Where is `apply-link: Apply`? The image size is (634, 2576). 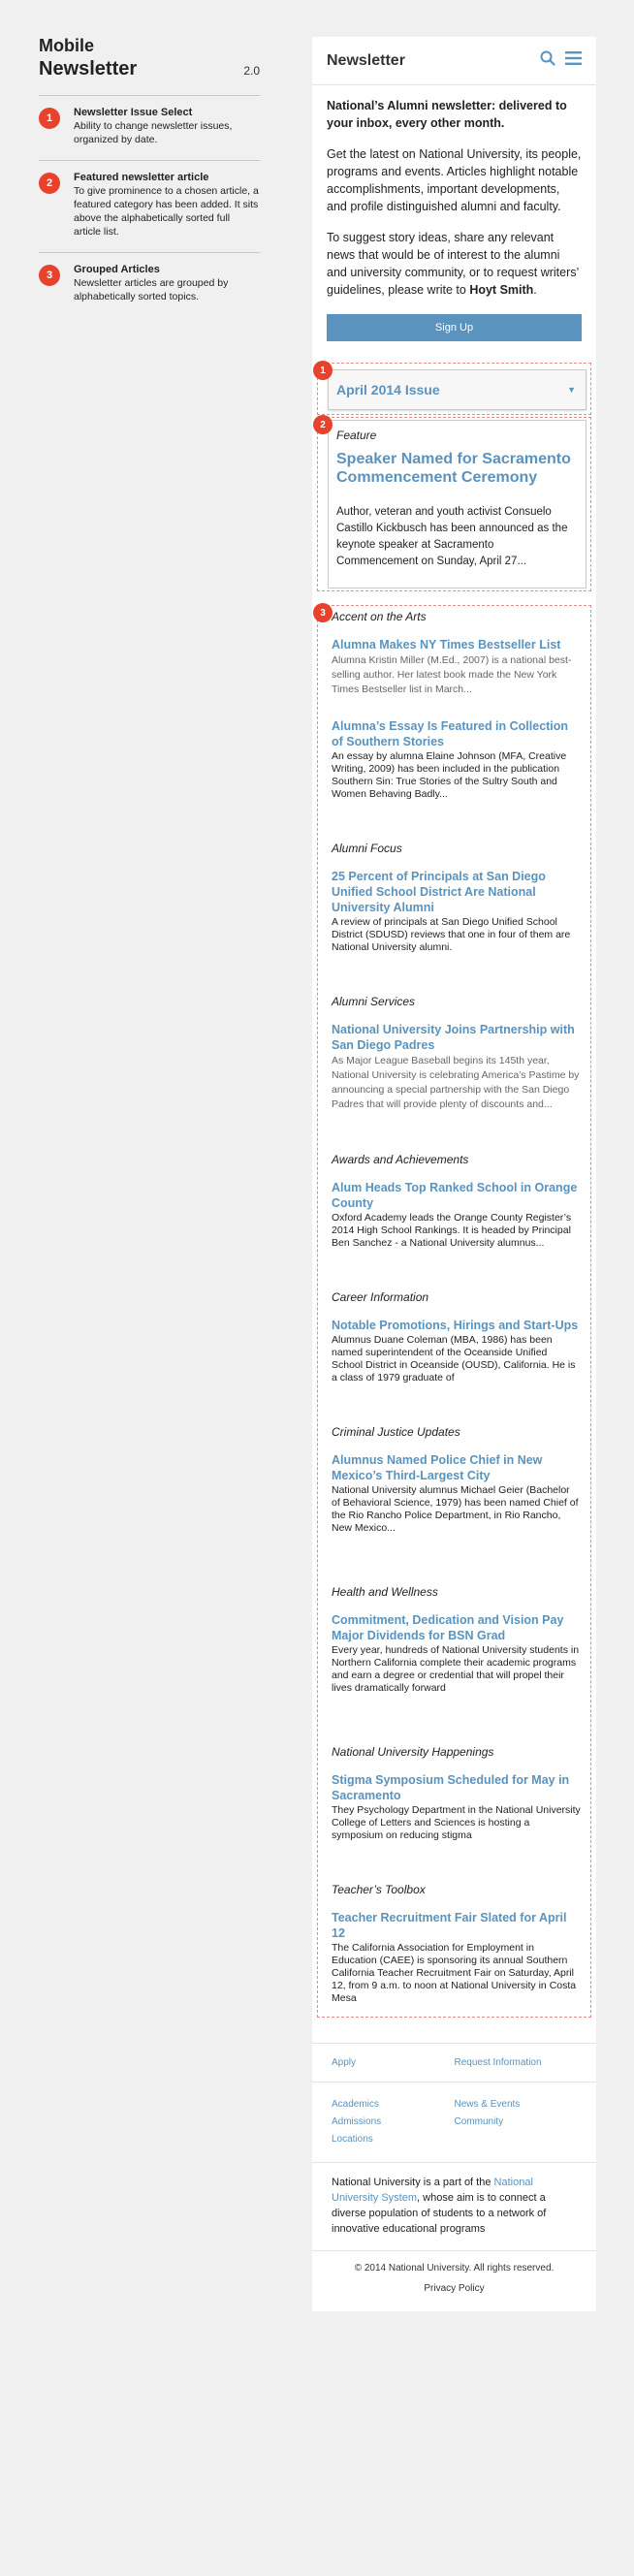 apply-link: Apply is located at coordinates (393, 2062).